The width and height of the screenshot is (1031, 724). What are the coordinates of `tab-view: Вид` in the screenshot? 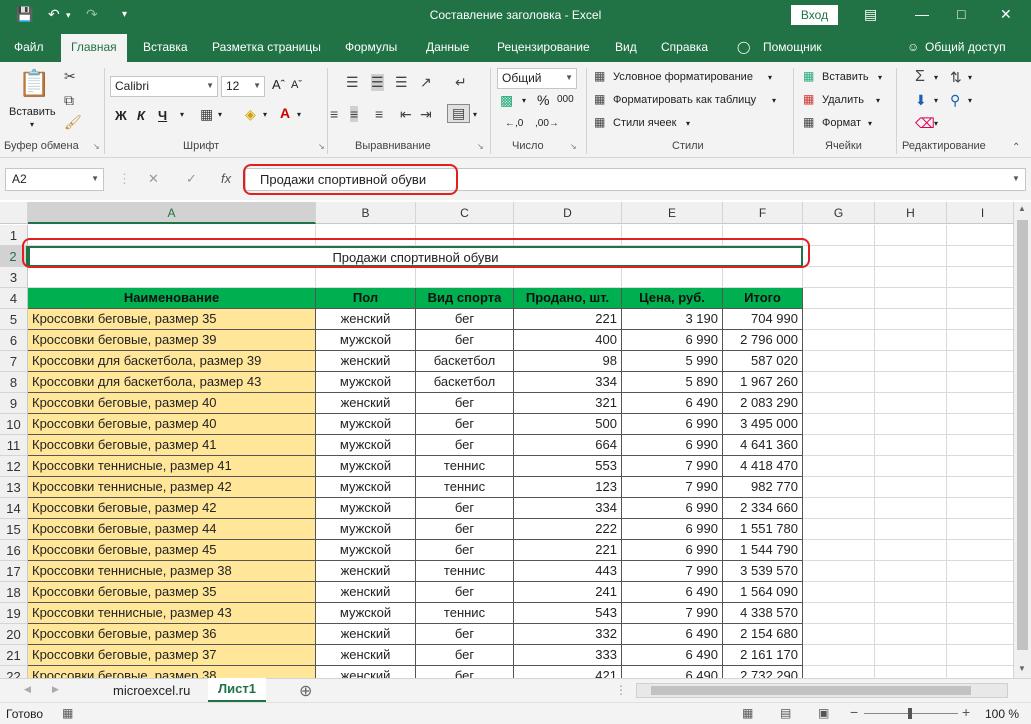 It's located at (626, 47).